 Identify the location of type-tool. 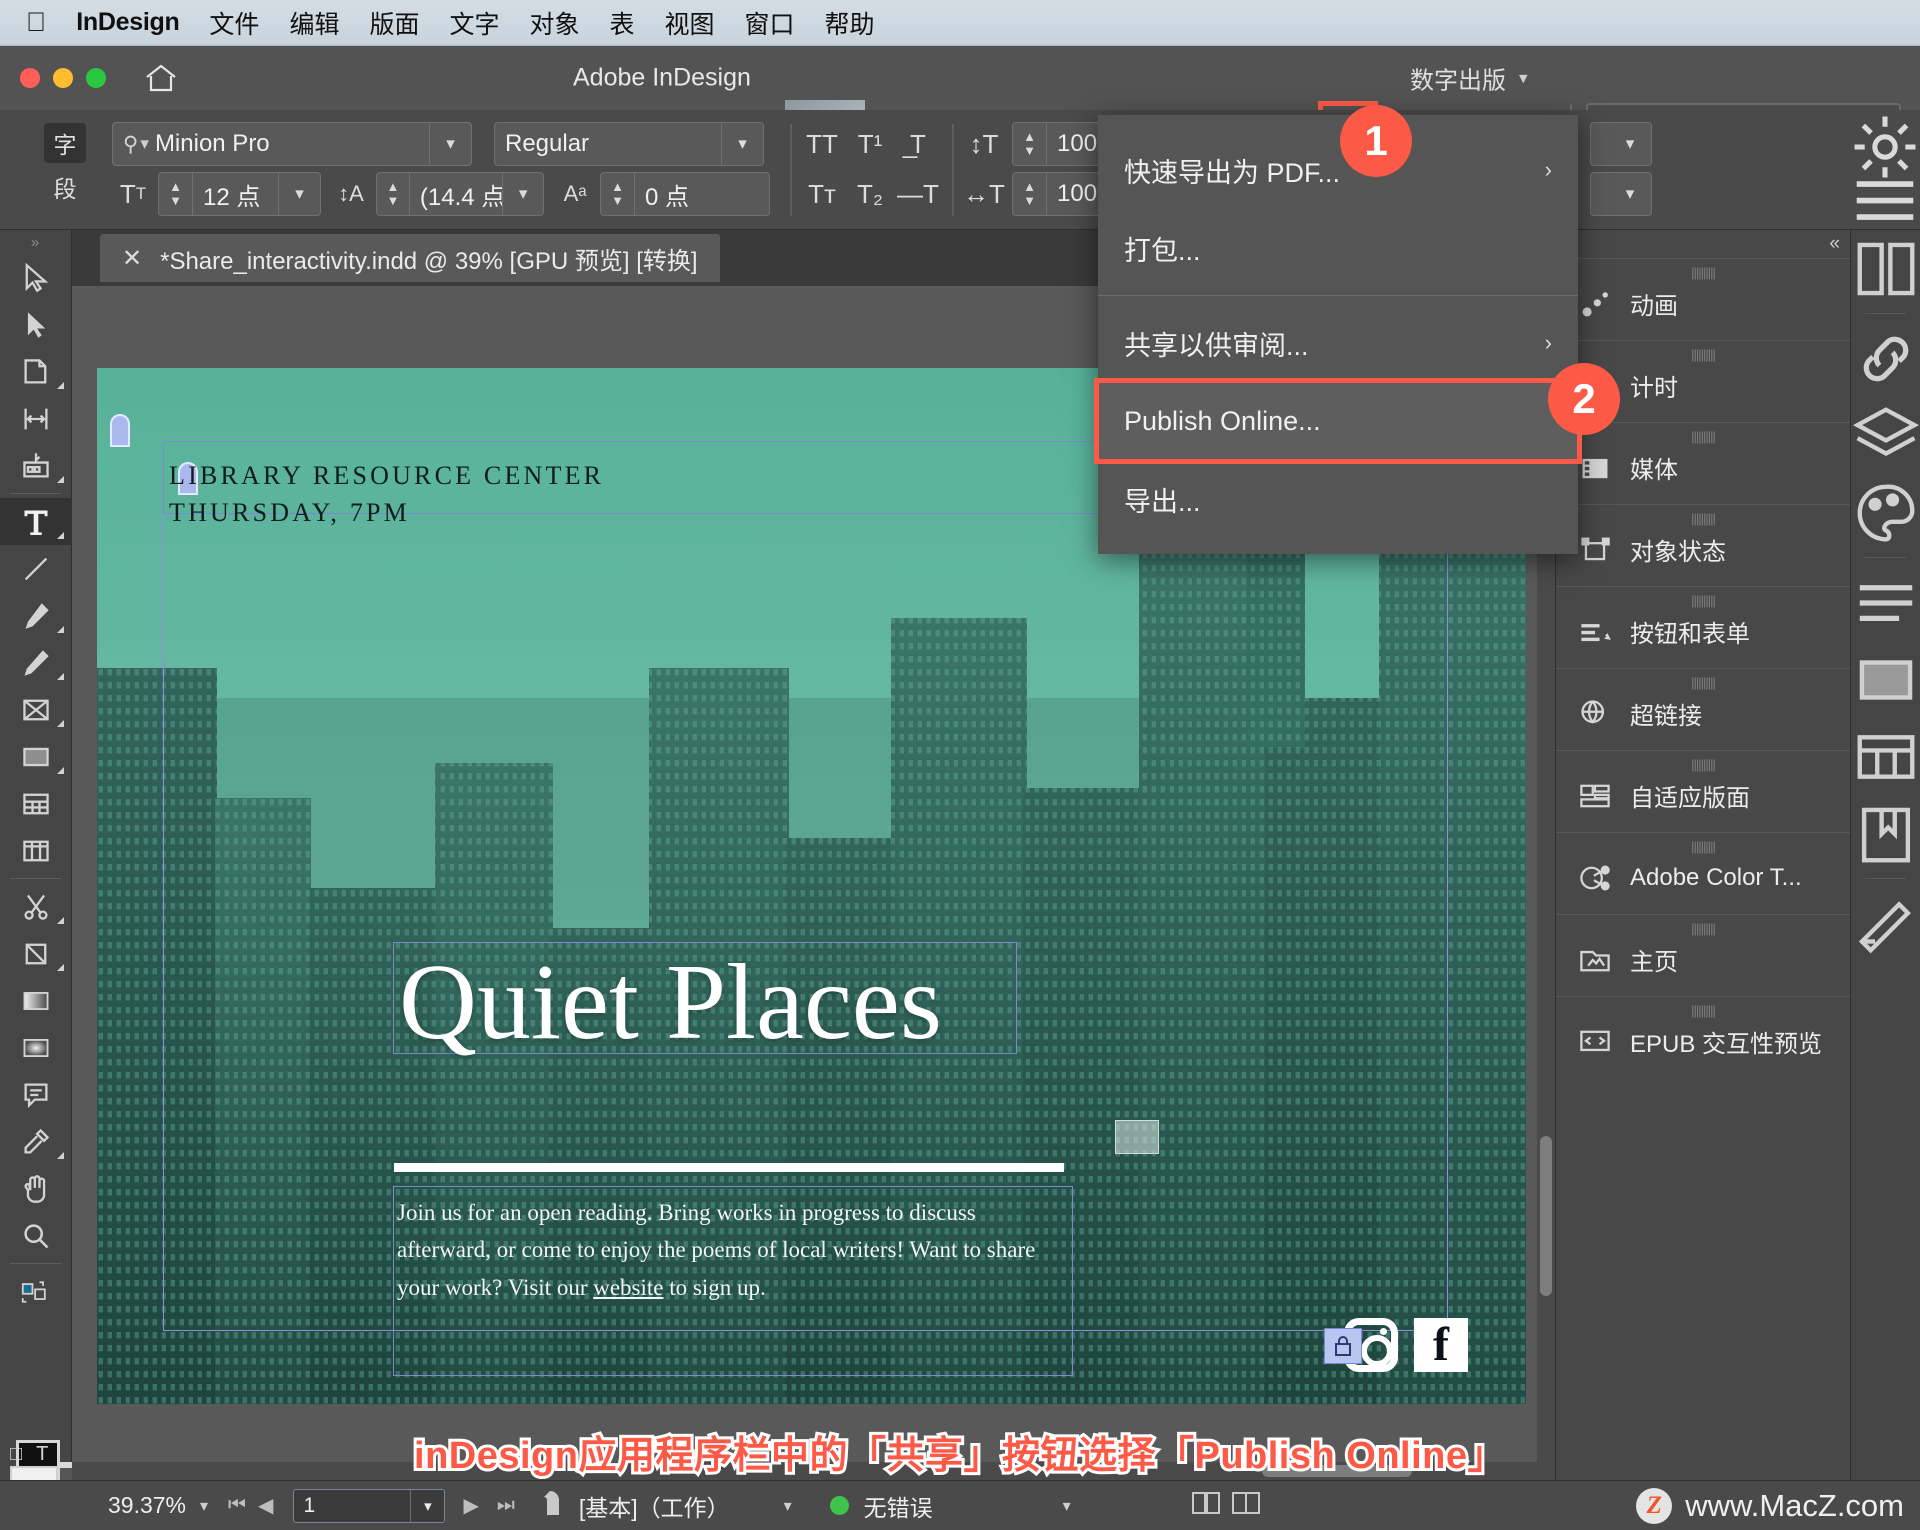
(36, 521).